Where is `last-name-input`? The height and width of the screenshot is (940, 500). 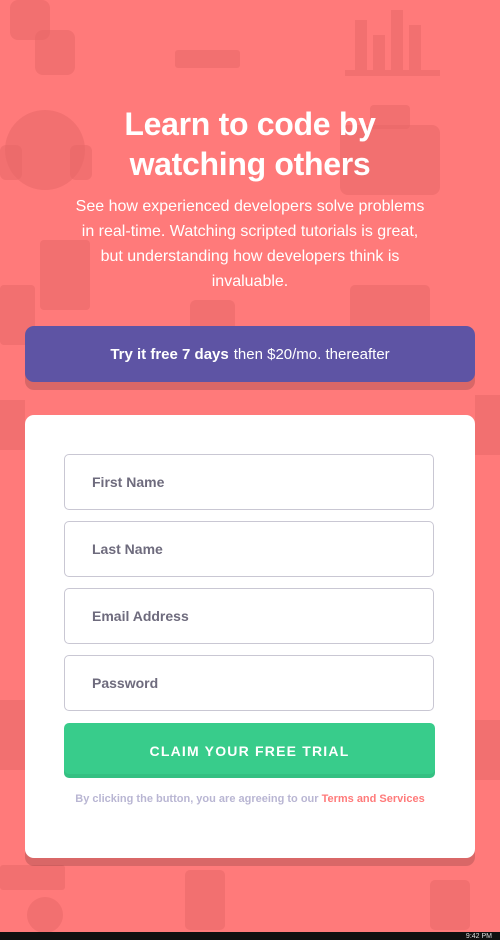 last-name-input is located at coordinates (249, 549).